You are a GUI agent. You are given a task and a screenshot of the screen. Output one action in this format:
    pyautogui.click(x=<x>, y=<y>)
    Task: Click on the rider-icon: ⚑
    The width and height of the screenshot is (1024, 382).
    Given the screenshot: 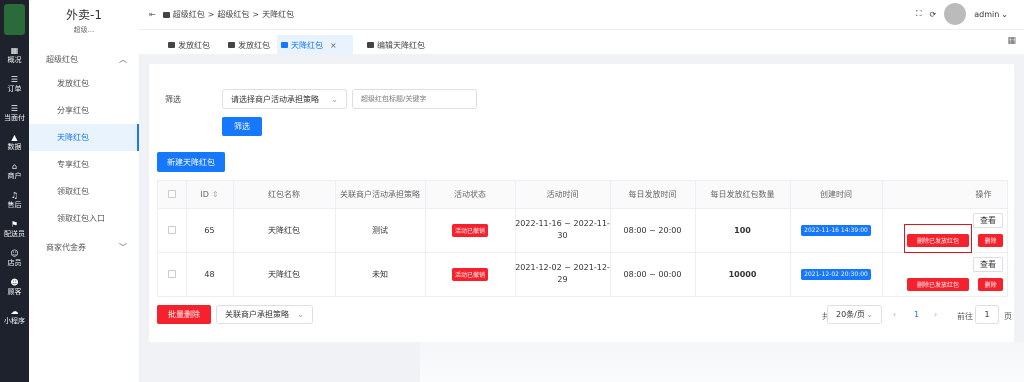 What is the action you would take?
    pyautogui.click(x=14, y=224)
    